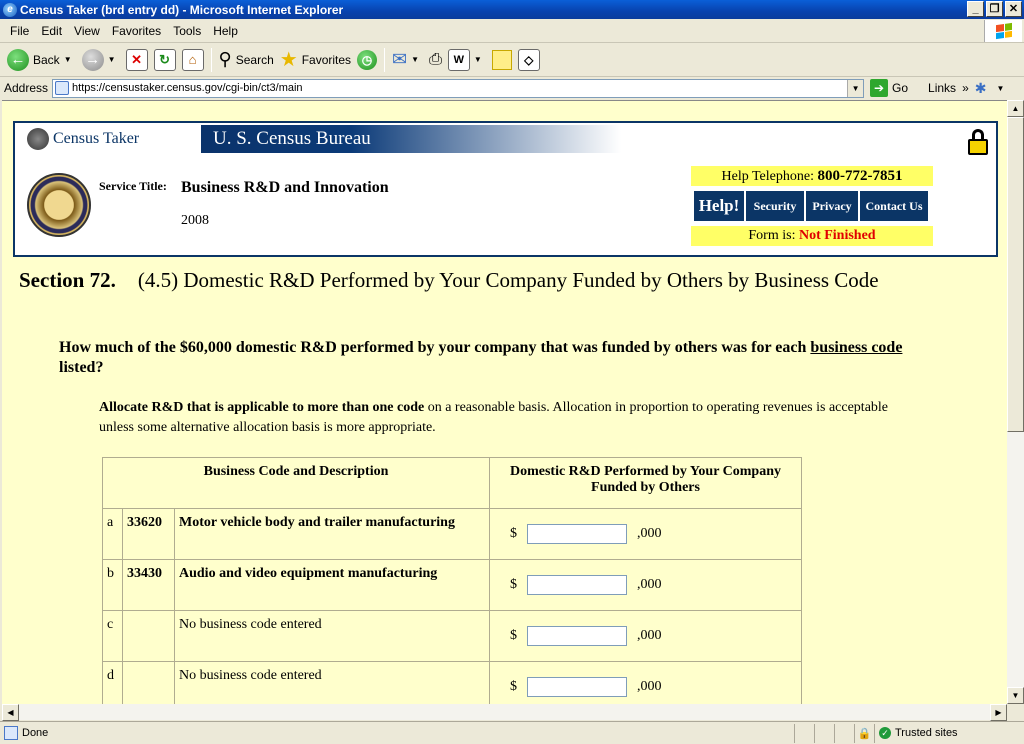  What do you see at coordinates (225, 31) in the screenshot?
I see `menu-help: Help` at bounding box center [225, 31].